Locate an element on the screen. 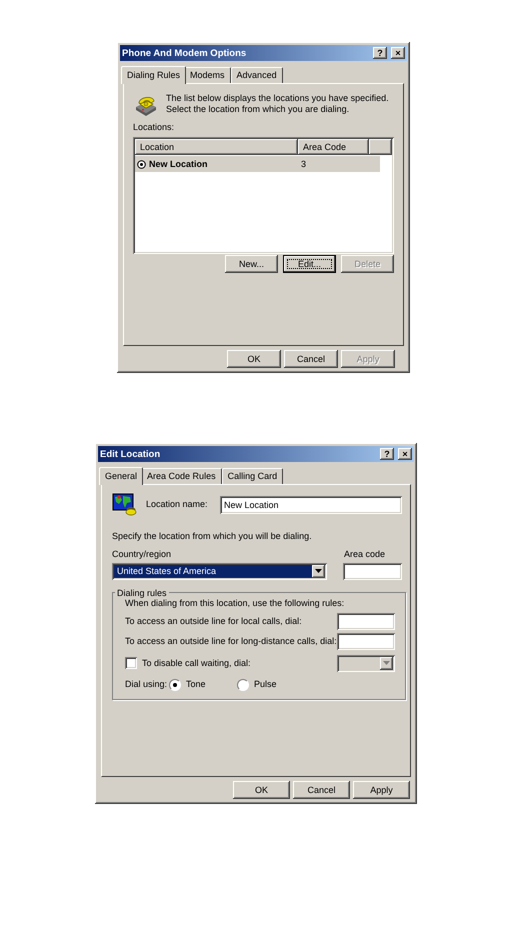 Image resolution: width=505 pixels, height=951 pixels. tab: Calling Card is located at coordinates (253, 476).